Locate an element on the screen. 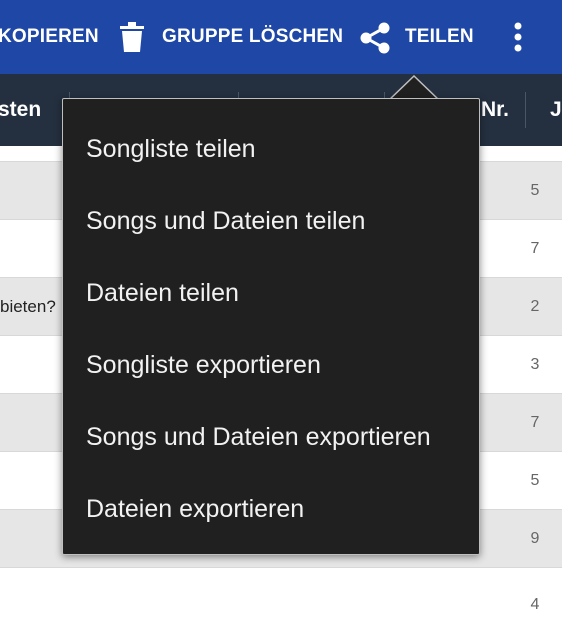 The height and width of the screenshot is (634, 562). menu-item-share-songs-and-files: Songs und Dateien teilen is located at coordinates (225, 221).